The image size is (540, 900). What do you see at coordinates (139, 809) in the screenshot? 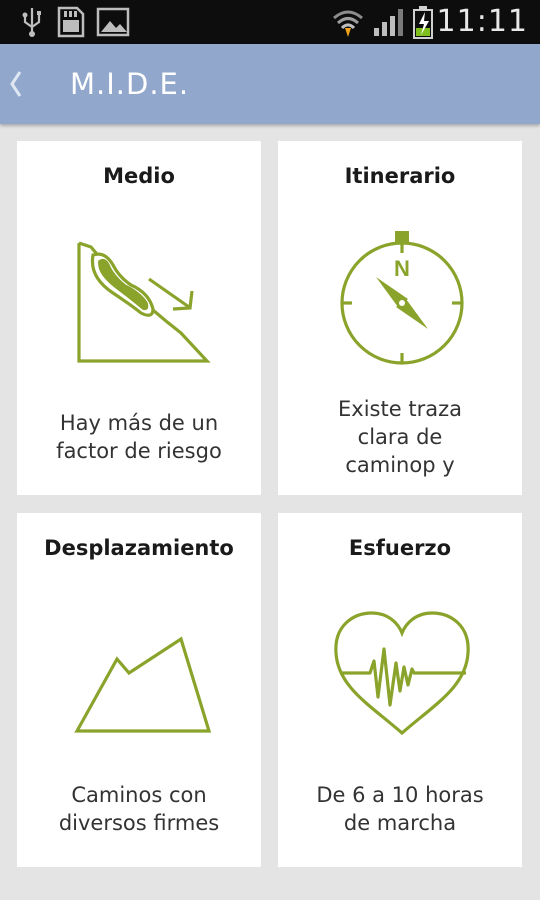
I see `card-description: Caminos con diversos firmes` at bounding box center [139, 809].